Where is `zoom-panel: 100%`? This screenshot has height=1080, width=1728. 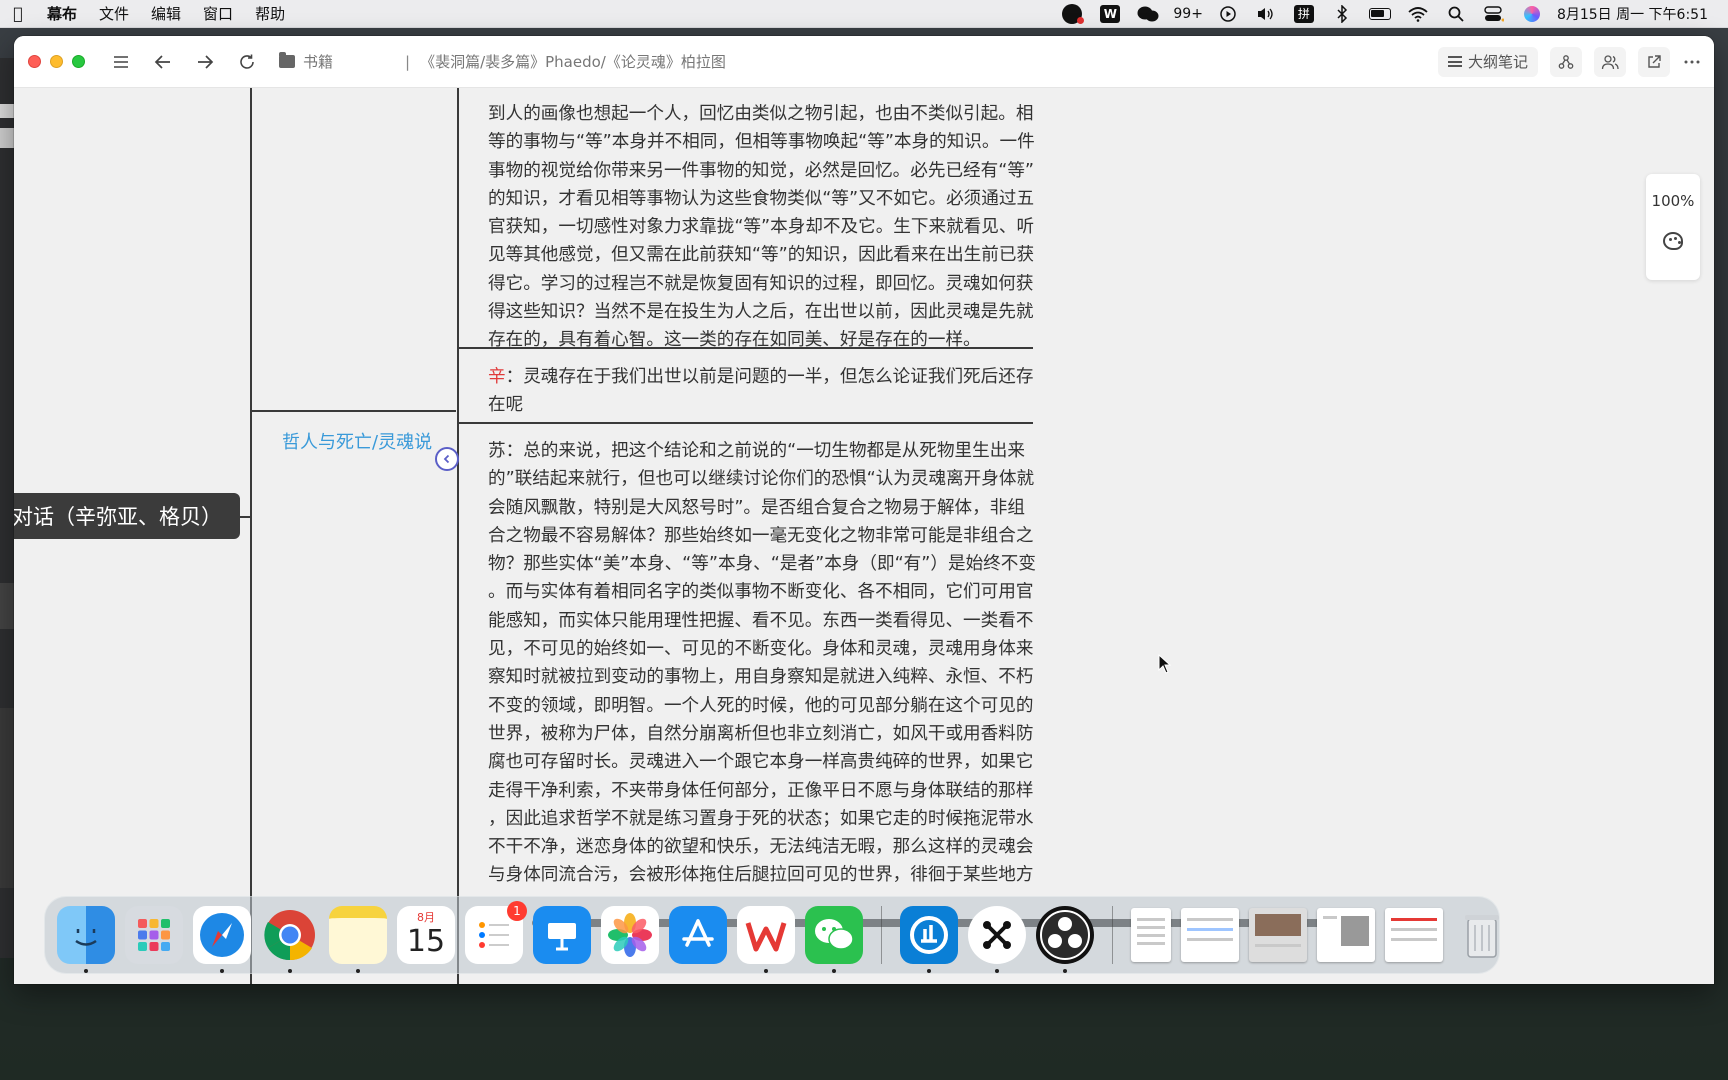 zoom-panel: 100% is located at coordinates (1673, 227).